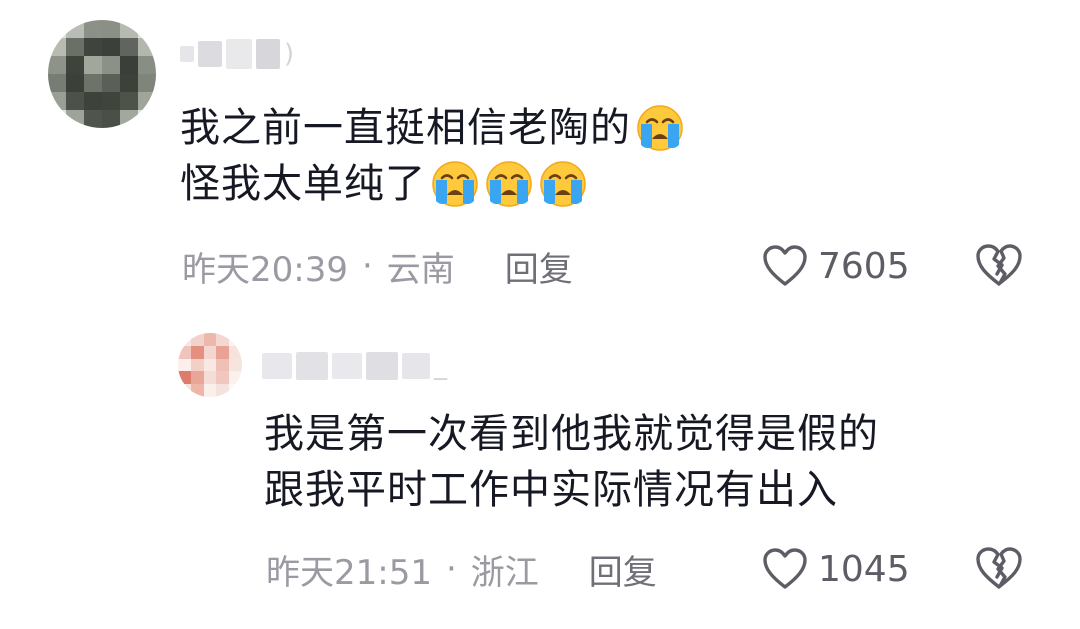 This screenshot has height=629, width=1080. I want to click on reply-text: 我是第一次看到他我就觉得是假的 跟我平时工作中实际情况有出入, so click(571, 462).